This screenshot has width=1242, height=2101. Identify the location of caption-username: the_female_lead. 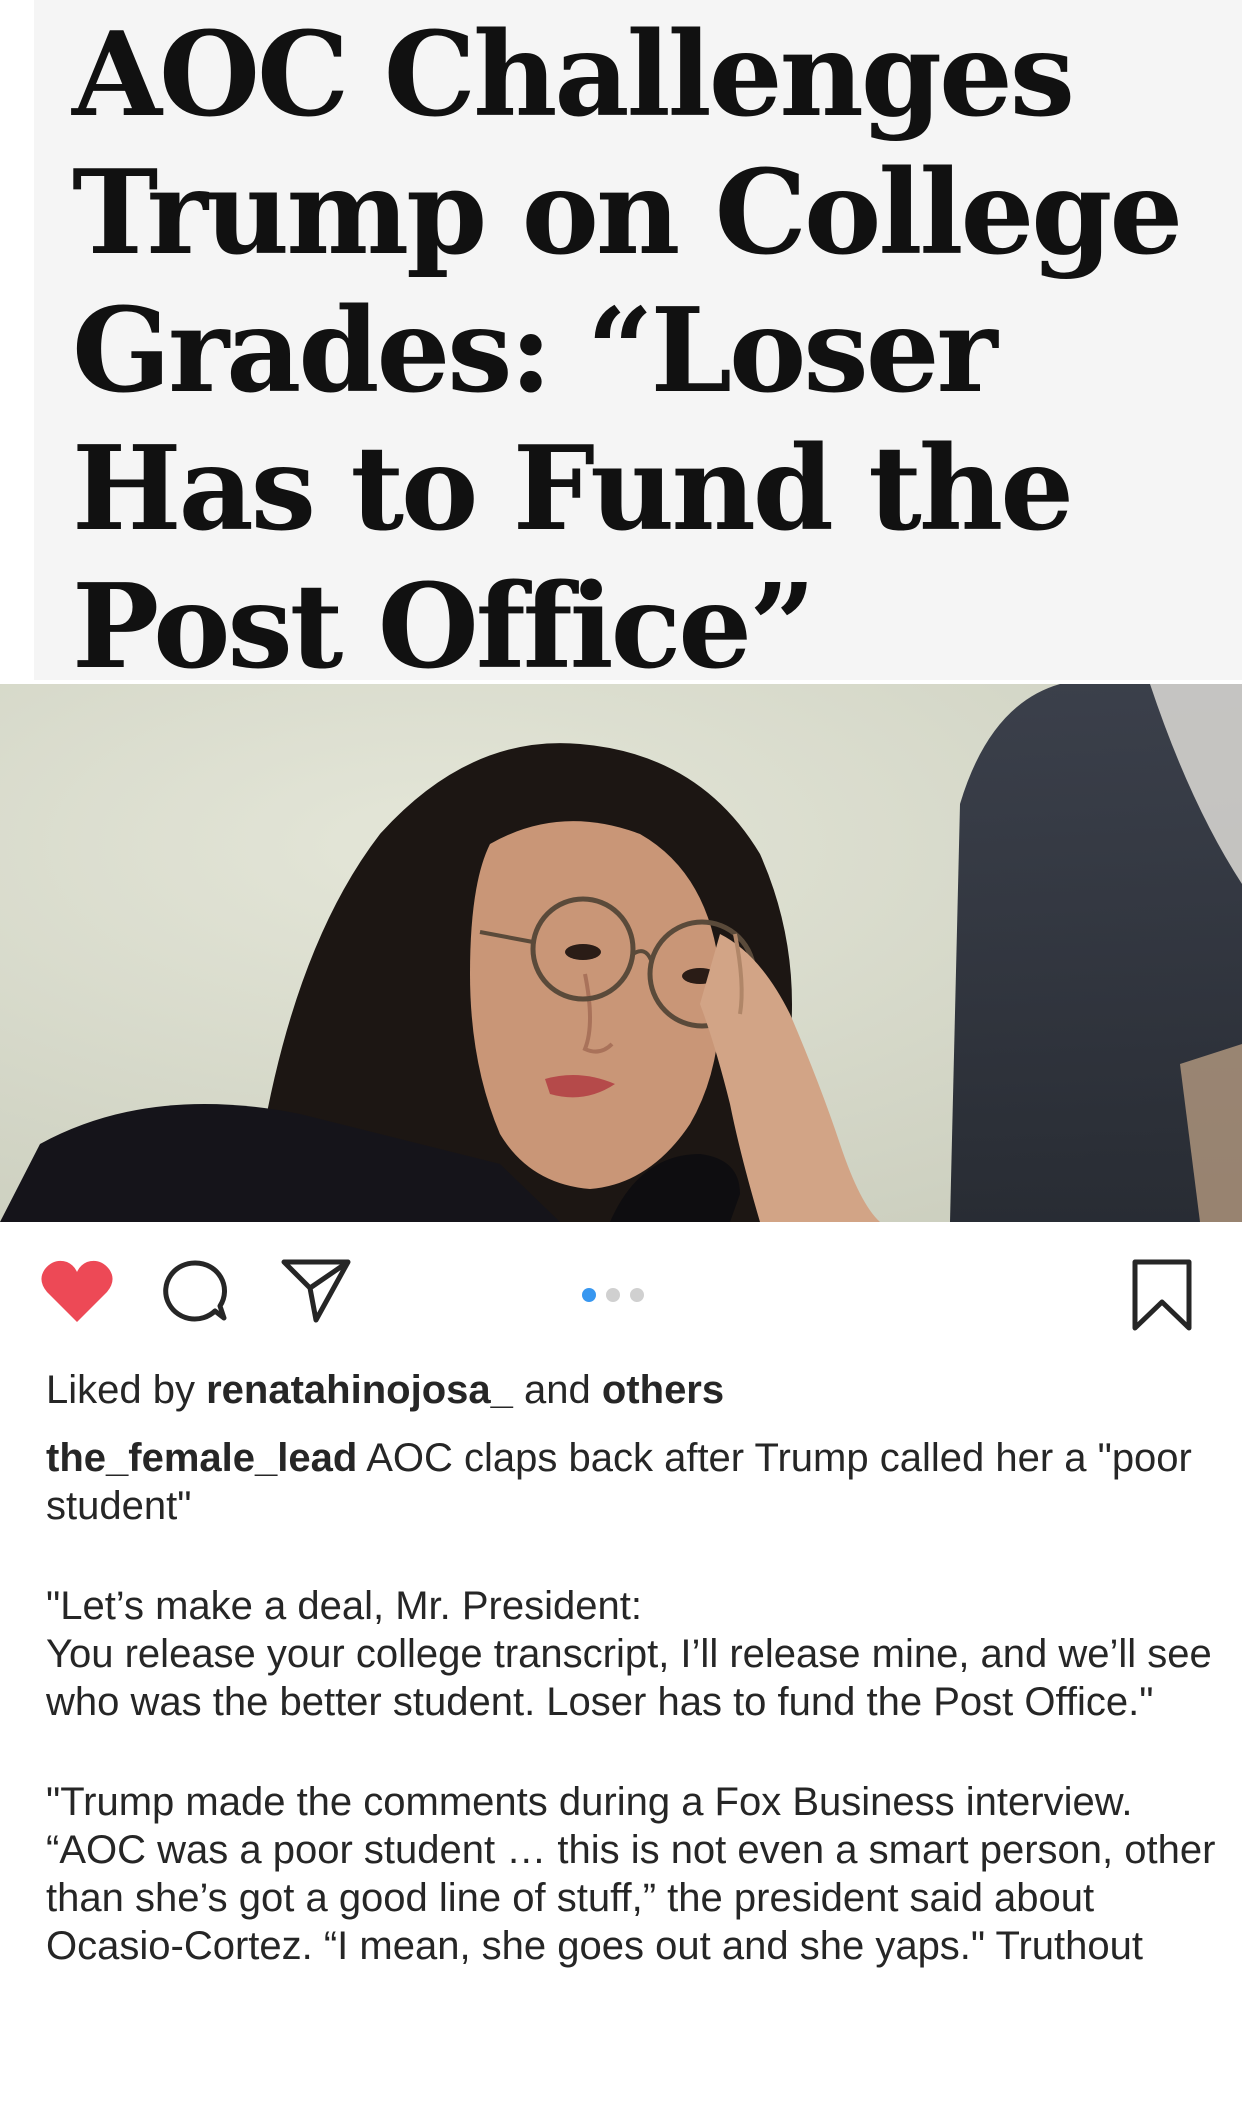
(201, 1458).